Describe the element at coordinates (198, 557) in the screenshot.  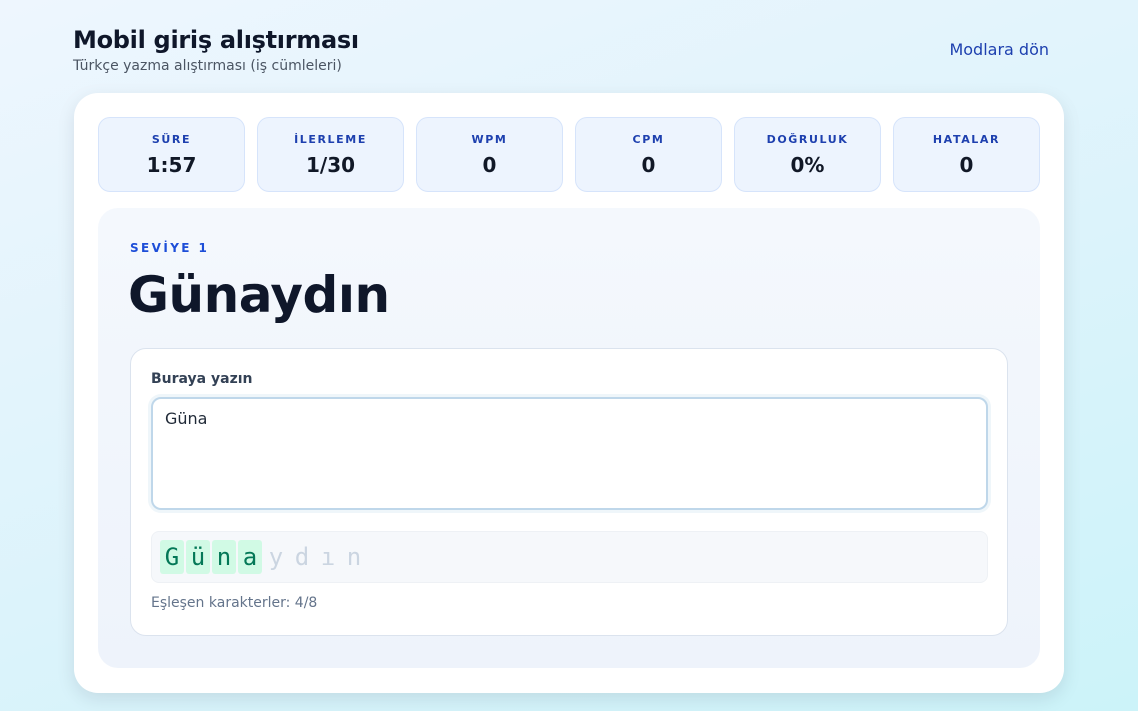
I see `char-correct: ü` at that location.